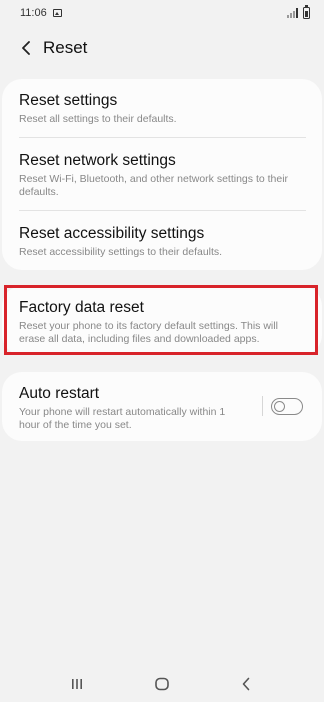  What do you see at coordinates (306, 12) in the screenshot?
I see `battery-icon` at bounding box center [306, 12].